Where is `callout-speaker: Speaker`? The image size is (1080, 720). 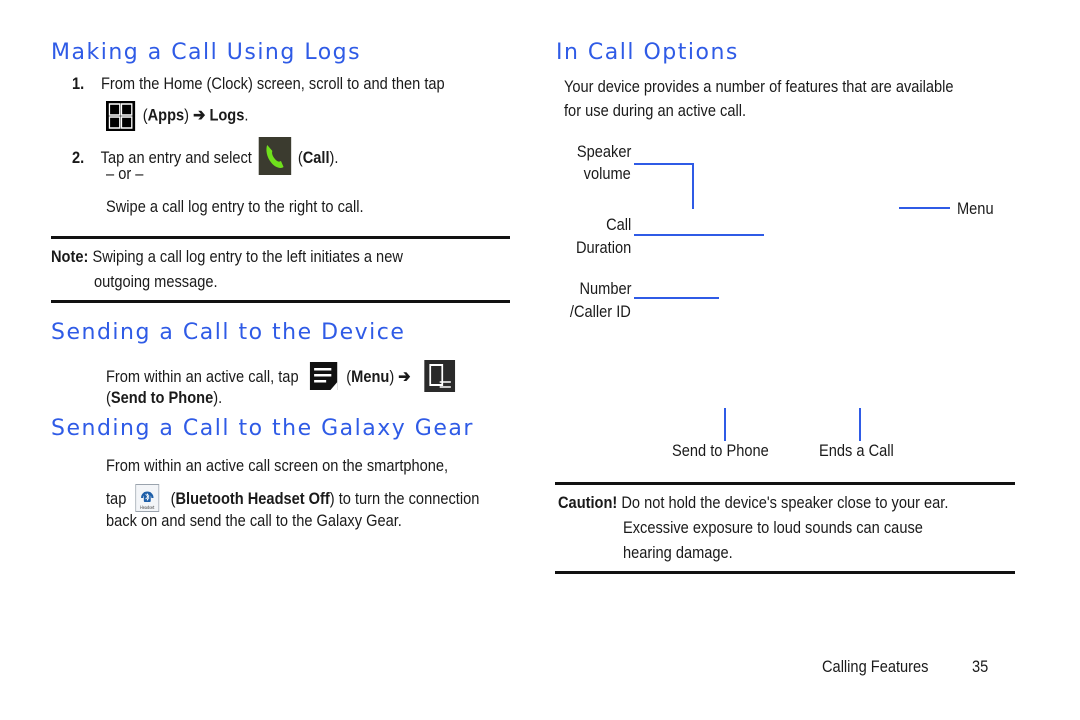 callout-speaker: Speaker is located at coordinates (603, 151).